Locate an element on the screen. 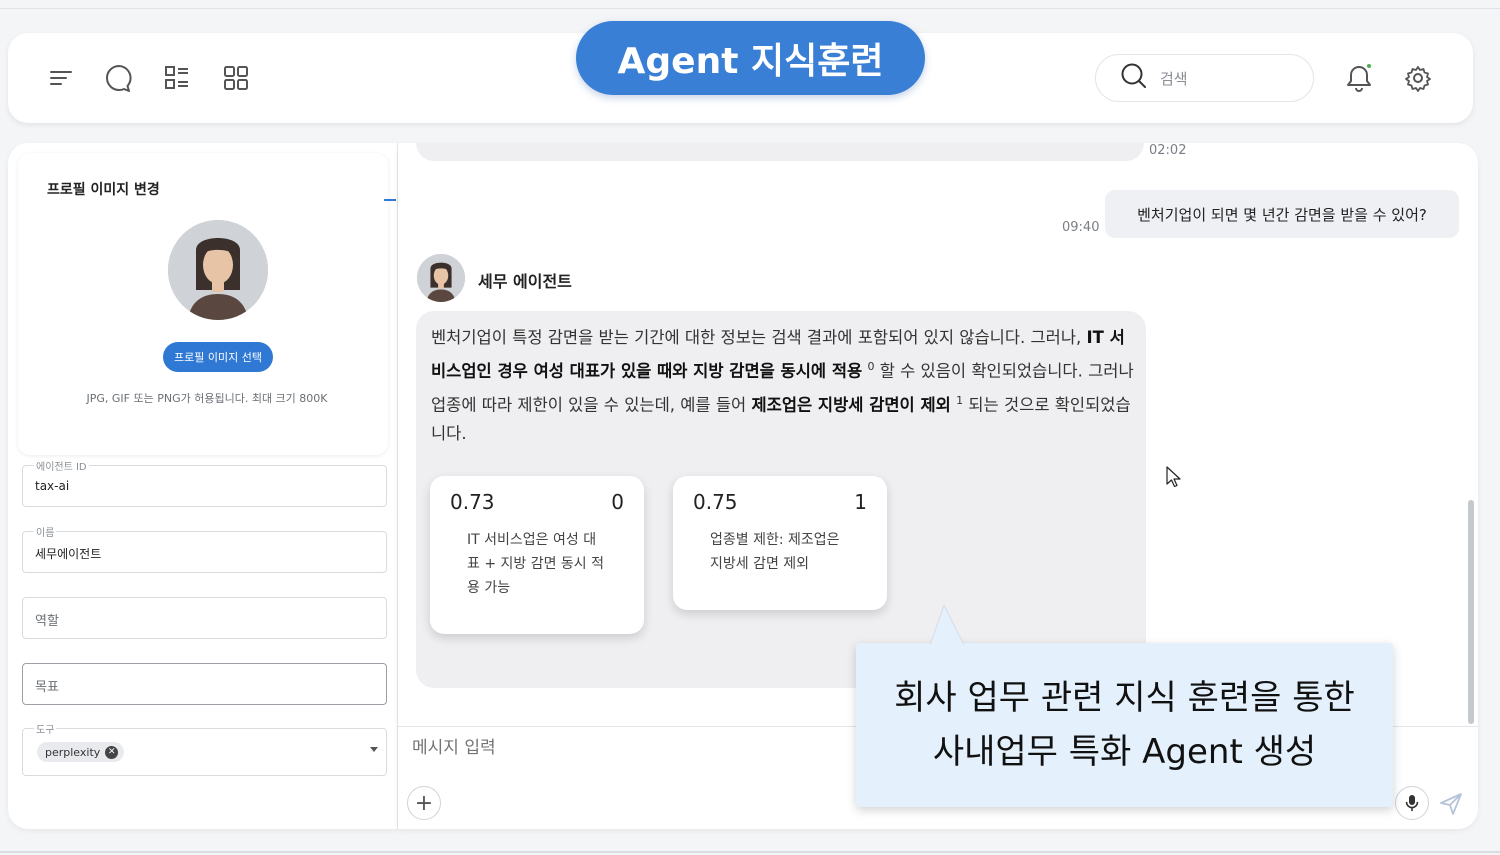 Image resolution: width=1500 pixels, height=855 pixels. add-attachment-button: + is located at coordinates (424, 803).